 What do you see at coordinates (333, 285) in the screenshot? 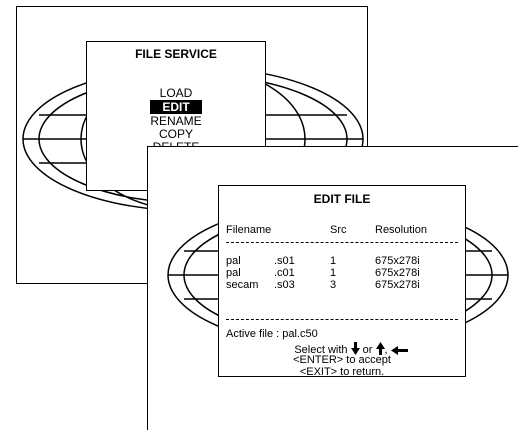
I see `row-src: 3` at bounding box center [333, 285].